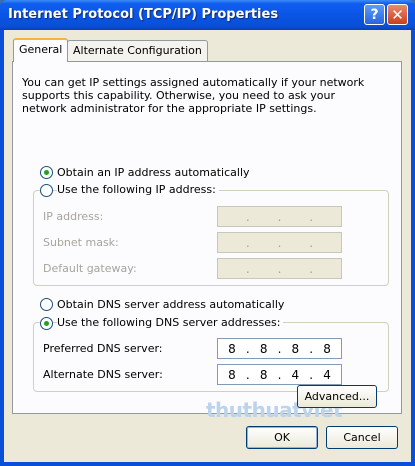 This screenshot has width=415, height=466. Describe the element at coordinates (232, 348) in the screenshot. I see `preferred-dns-octet-1: 8` at that location.